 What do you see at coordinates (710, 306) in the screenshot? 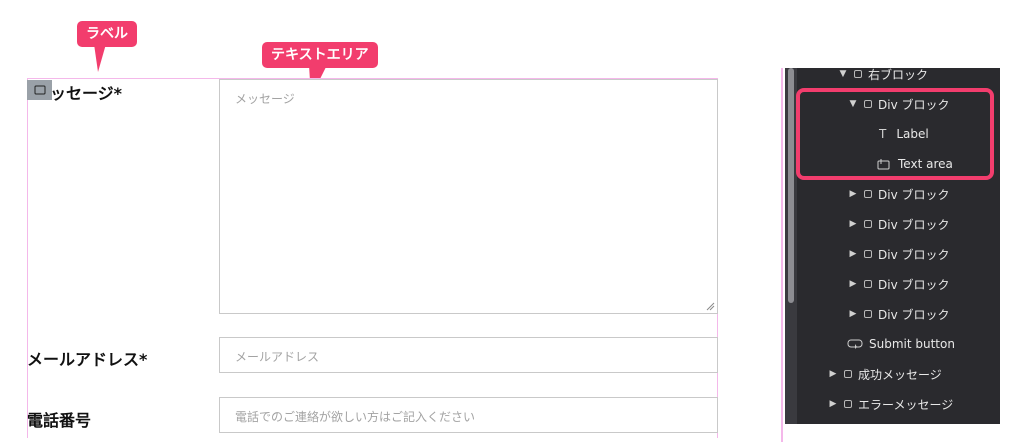
I see `resize-grip-icon` at bounding box center [710, 306].